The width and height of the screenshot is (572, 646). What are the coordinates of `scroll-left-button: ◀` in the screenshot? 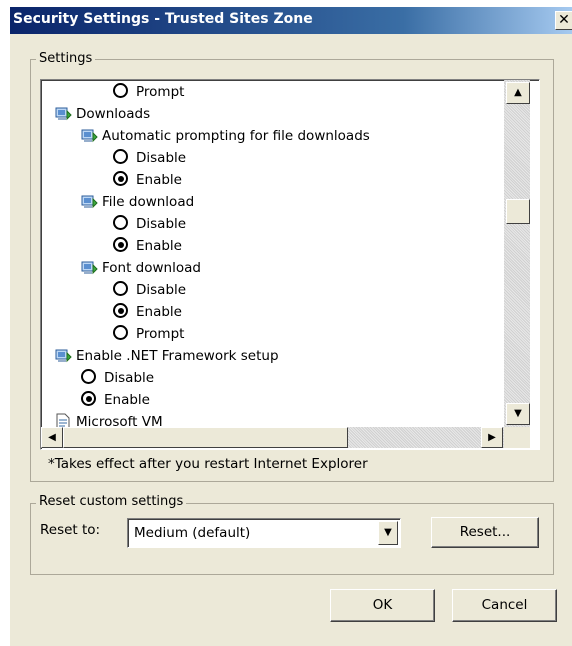 It's located at (52, 437).